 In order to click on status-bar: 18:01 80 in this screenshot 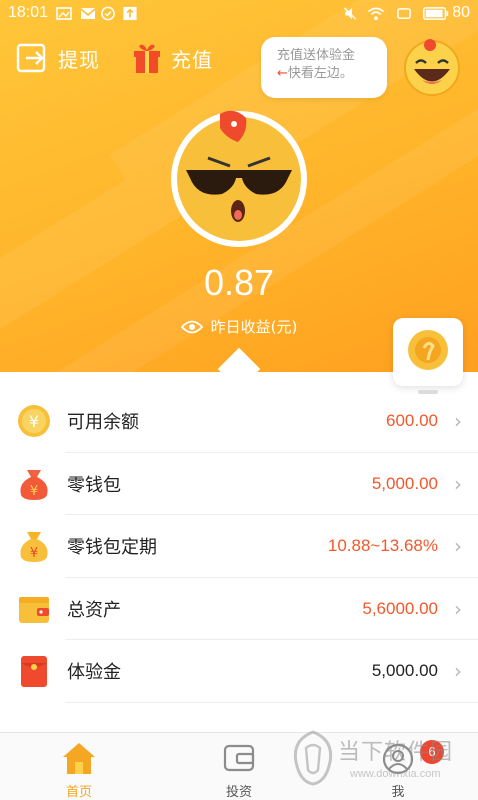, I will do `click(239, 14)`.